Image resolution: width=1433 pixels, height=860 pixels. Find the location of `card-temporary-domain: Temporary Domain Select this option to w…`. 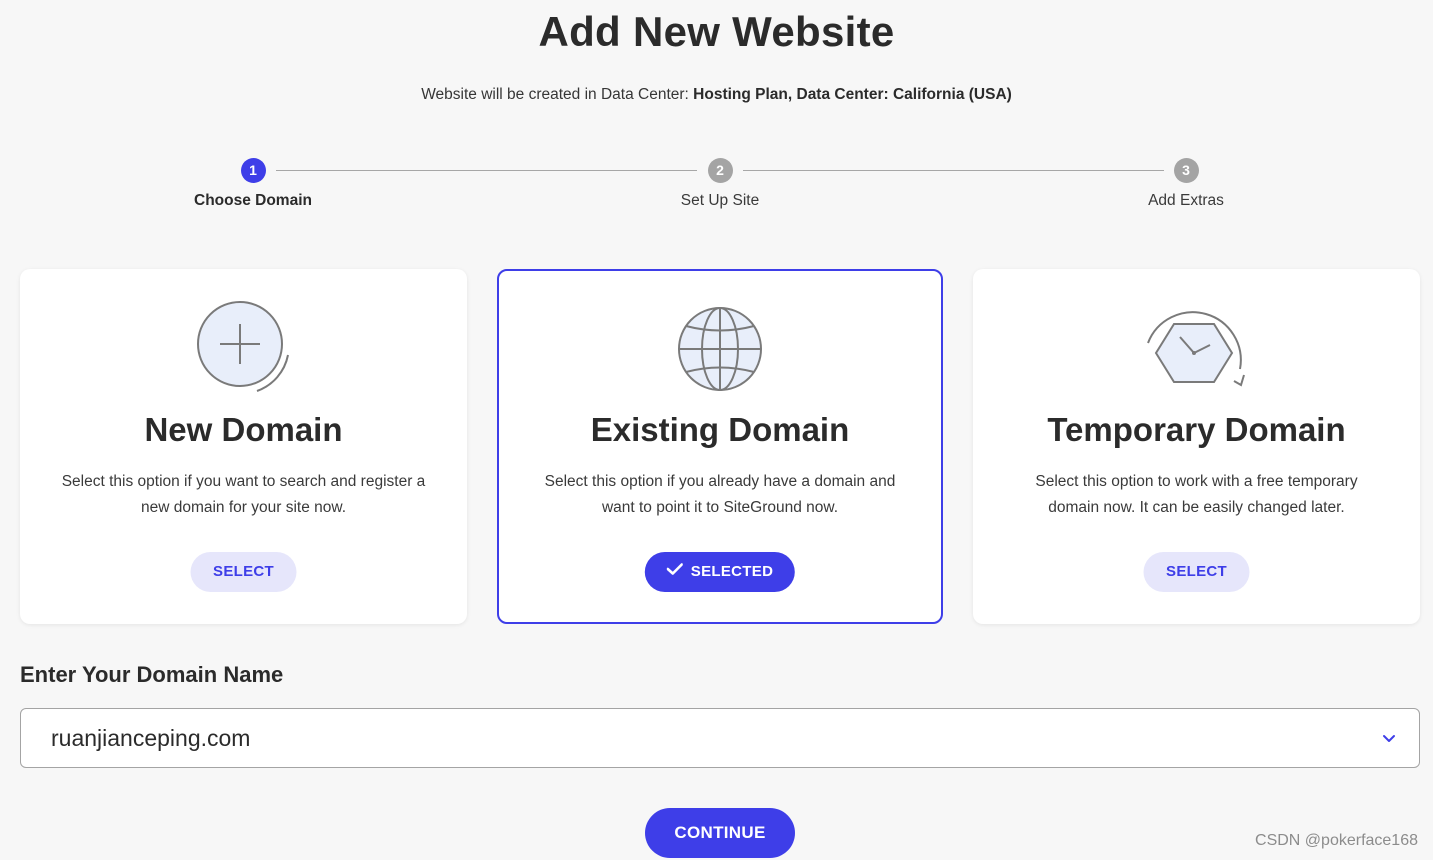

card-temporary-domain: Temporary Domain Select this option to w… is located at coordinates (1196, 446).